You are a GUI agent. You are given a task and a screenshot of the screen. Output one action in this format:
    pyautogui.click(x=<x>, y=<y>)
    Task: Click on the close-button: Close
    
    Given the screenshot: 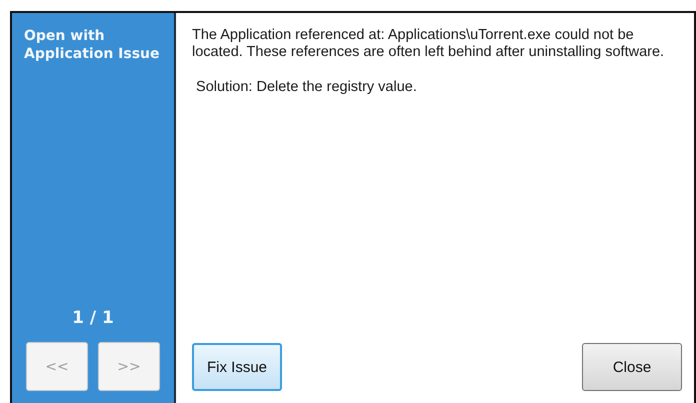 What is the action you would take?
    pyautogui.click(x=632, y=367)
    